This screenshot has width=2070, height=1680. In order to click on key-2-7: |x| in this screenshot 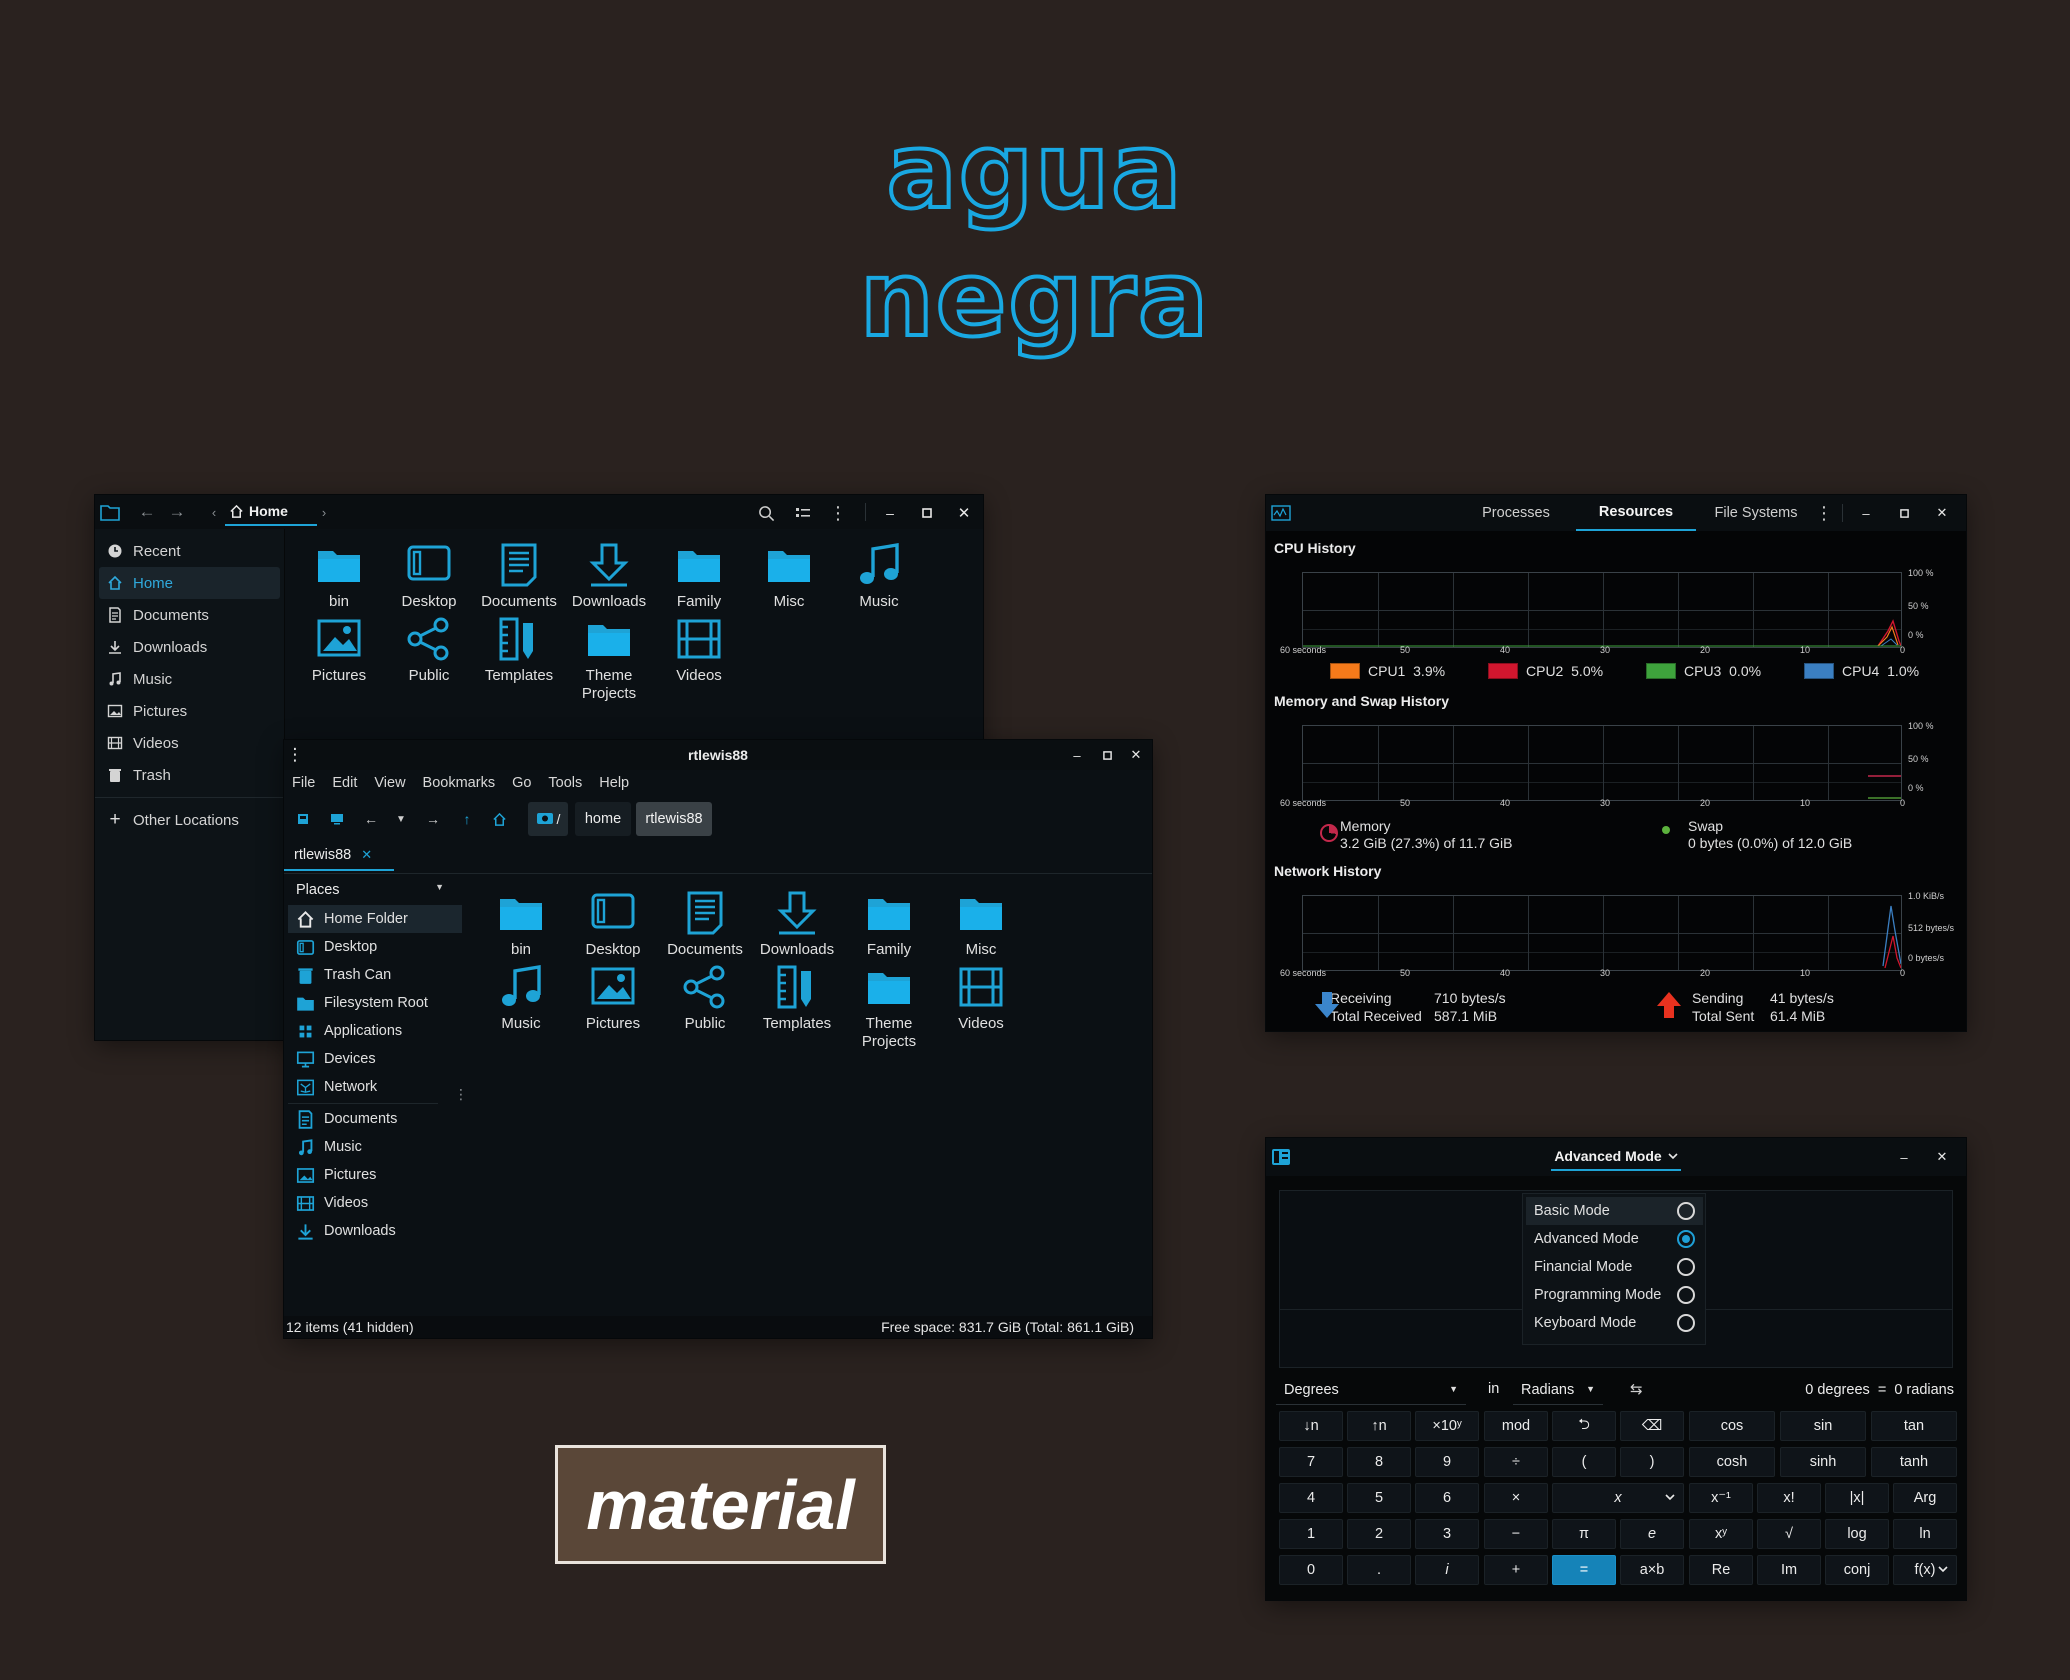, I will do `click(1857, 1498)`.